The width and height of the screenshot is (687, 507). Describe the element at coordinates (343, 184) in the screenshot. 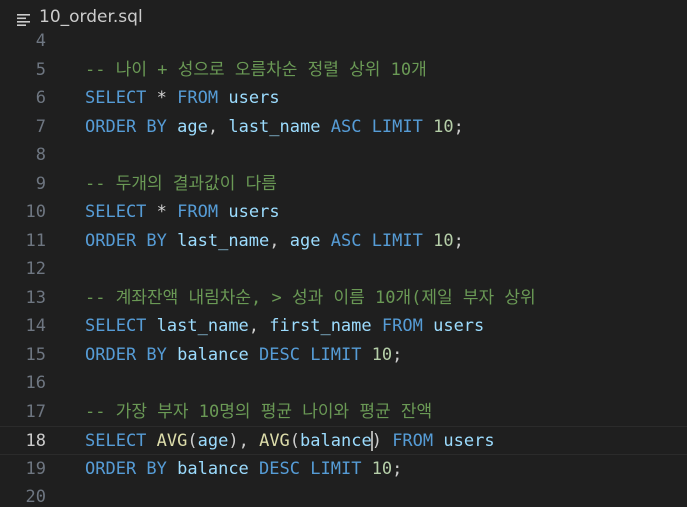

I see `code-line: 9 -- 두개의 결과값이 다름` at that location.